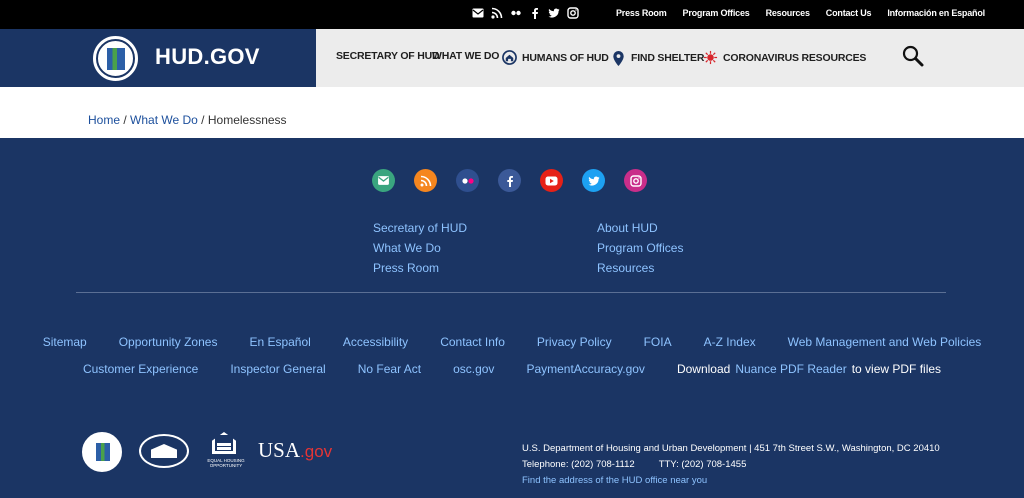 The image size is (1024, 498). I want to click on facebook-icon, so click(534, 13).